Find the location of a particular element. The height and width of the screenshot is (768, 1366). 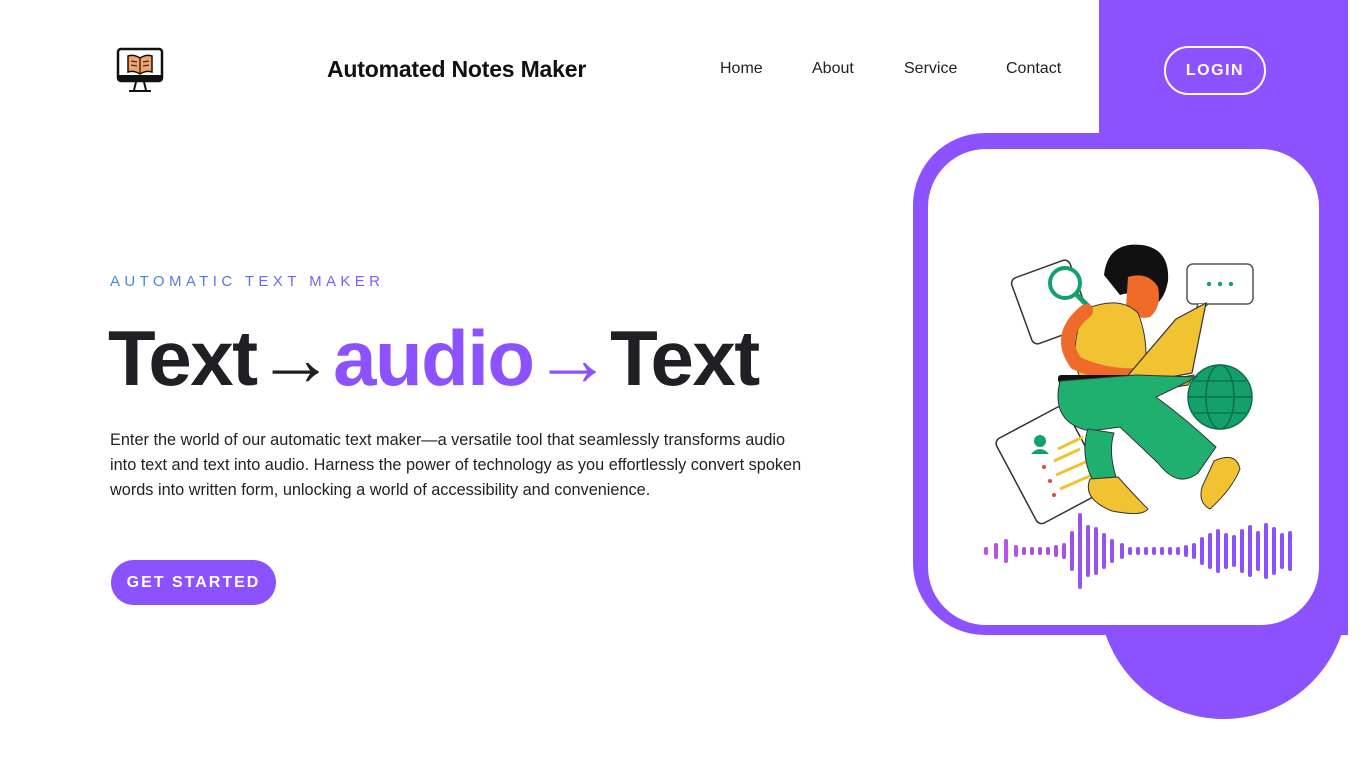

audio-waveform is located at coordinates (1138, 551).